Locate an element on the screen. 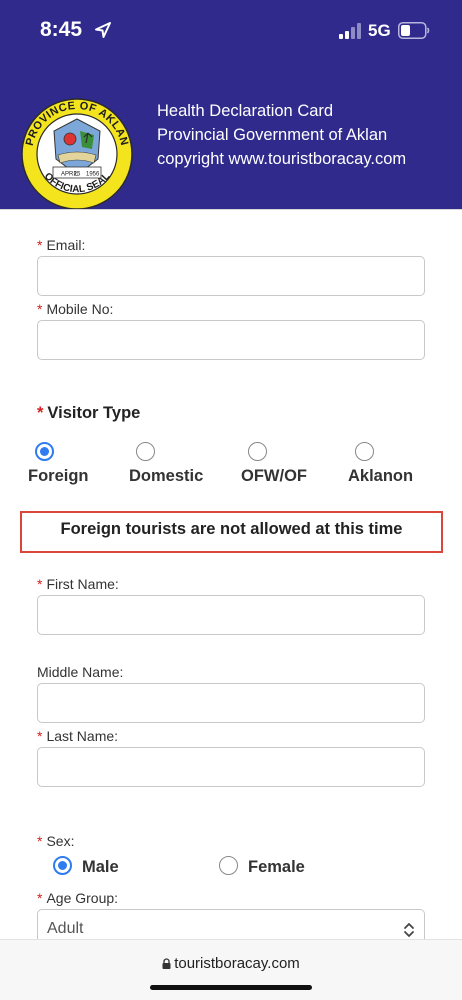  header-subtitle: Provincial Government of Aklan is located at coordinates (272, 135).